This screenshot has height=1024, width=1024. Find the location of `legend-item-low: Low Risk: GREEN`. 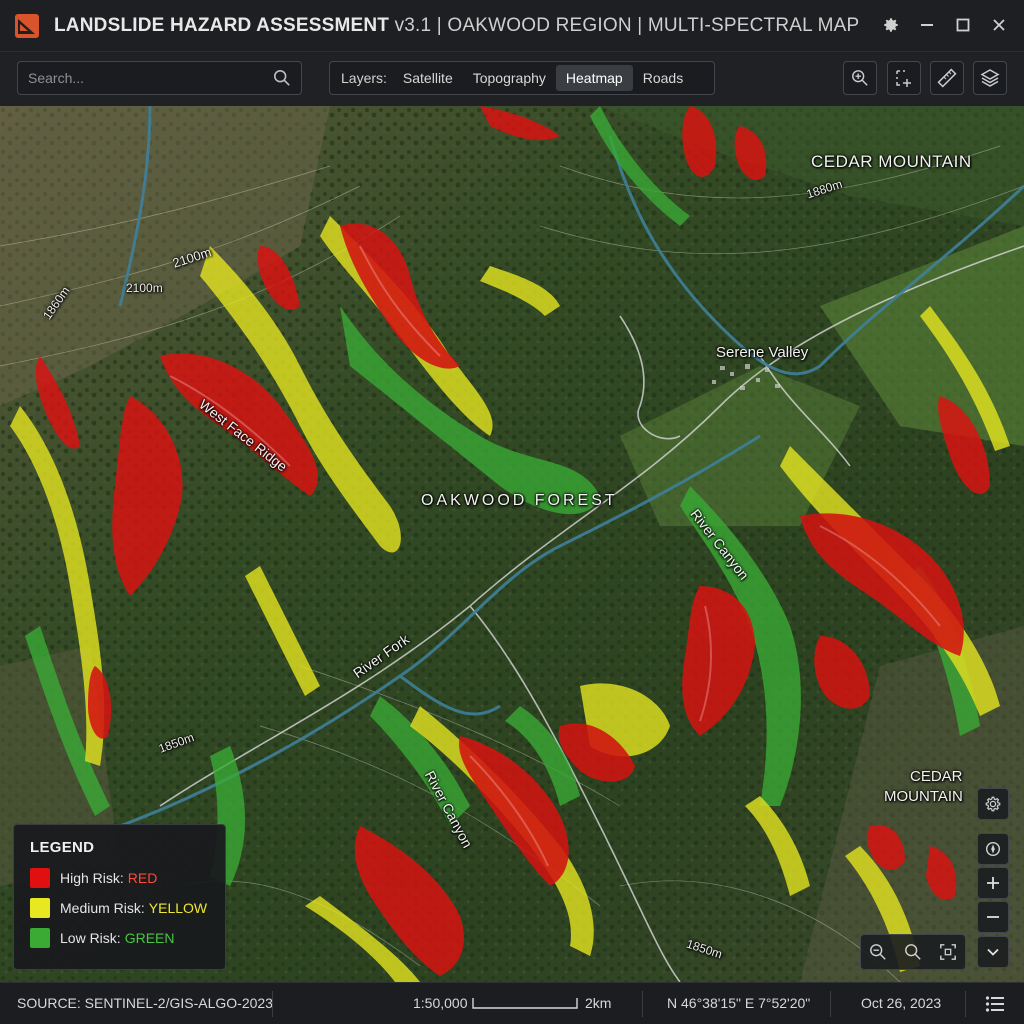

legend-item-low: Low Risk: GREEN is located at coordinates (119, 938).